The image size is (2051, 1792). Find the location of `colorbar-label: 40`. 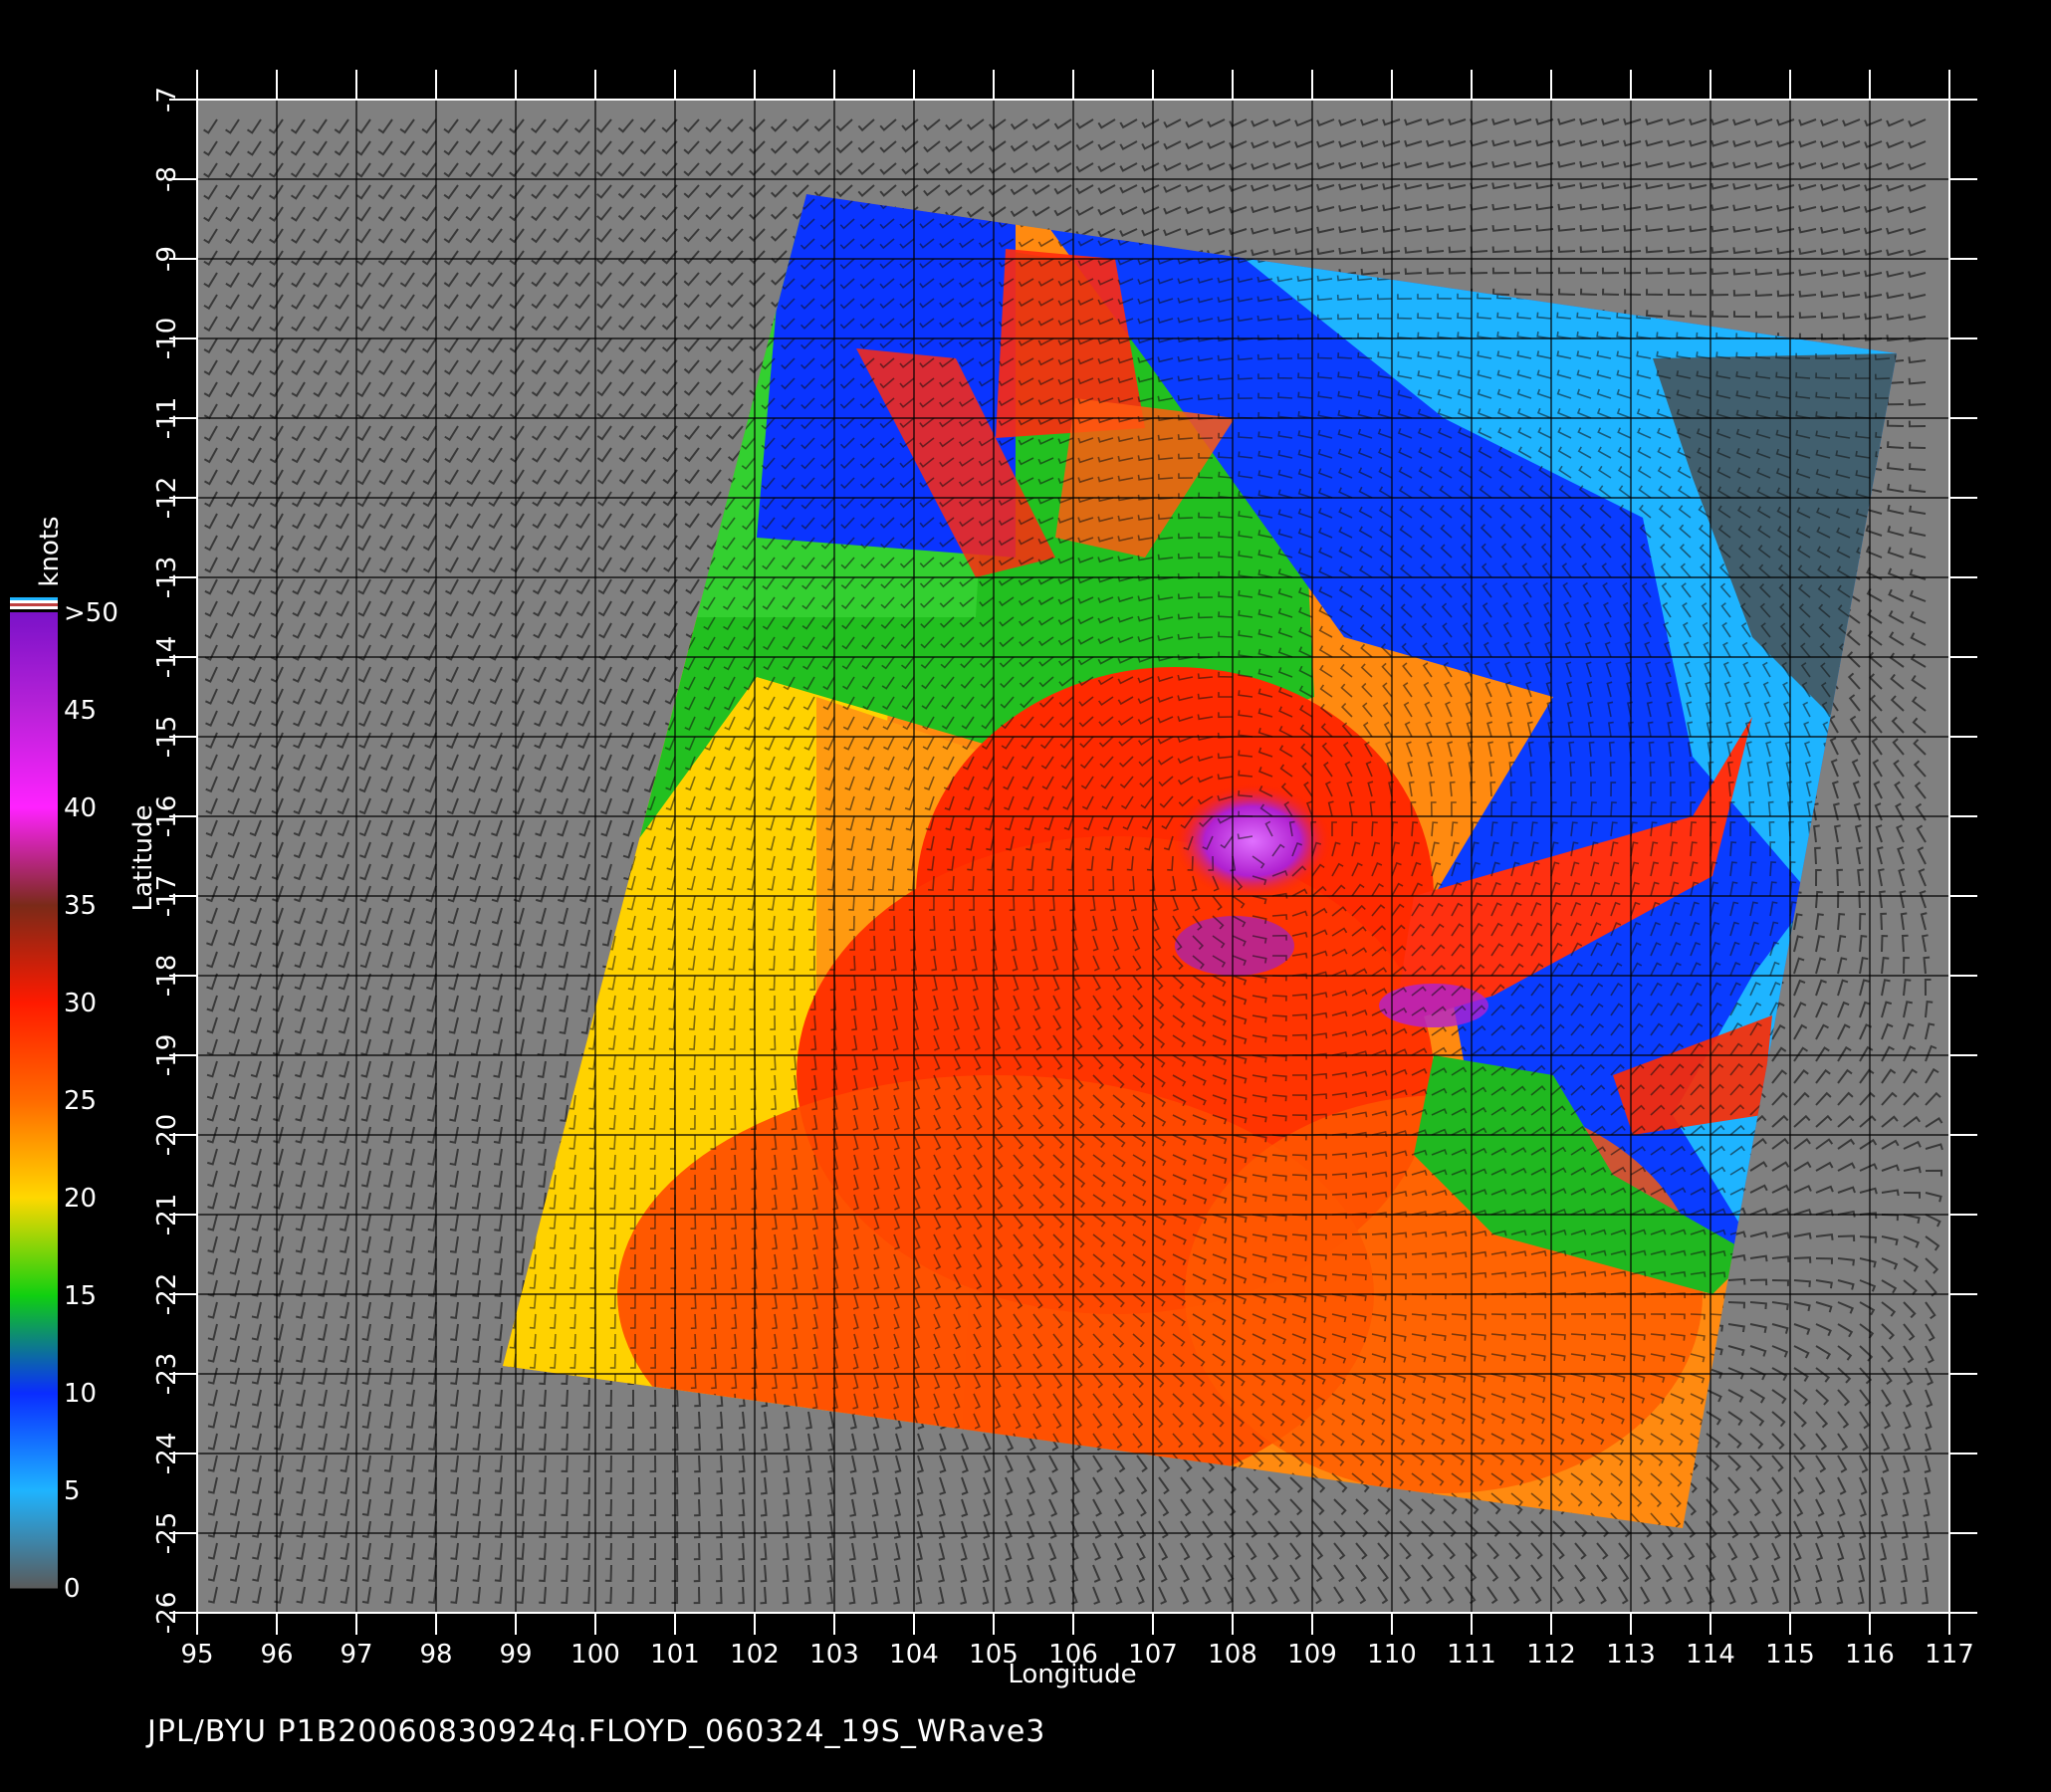

colorbar-label: 40 is located at coordinates (80, 808).